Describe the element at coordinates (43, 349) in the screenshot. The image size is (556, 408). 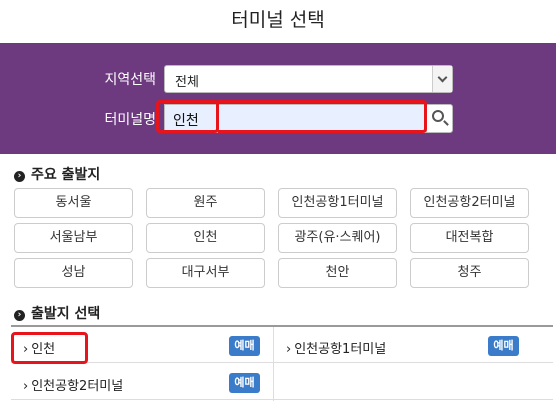
I see `departure-row-label: 인천` at that location.